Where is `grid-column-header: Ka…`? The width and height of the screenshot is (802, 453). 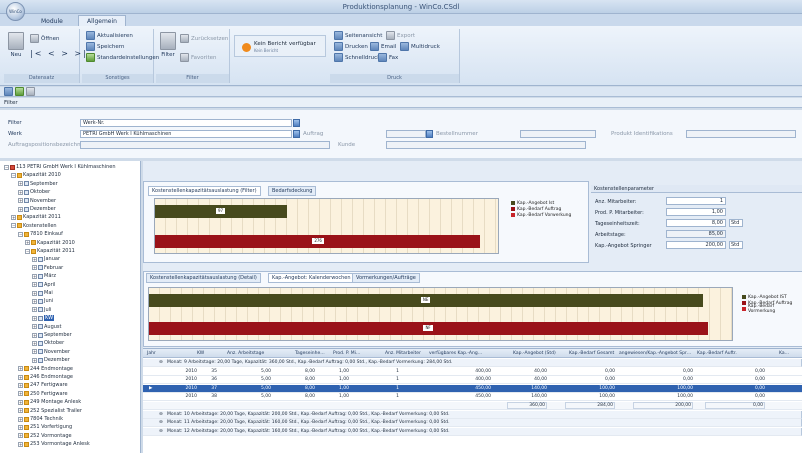
grid-column-header: Ka… is located at coordinates (784, 353).